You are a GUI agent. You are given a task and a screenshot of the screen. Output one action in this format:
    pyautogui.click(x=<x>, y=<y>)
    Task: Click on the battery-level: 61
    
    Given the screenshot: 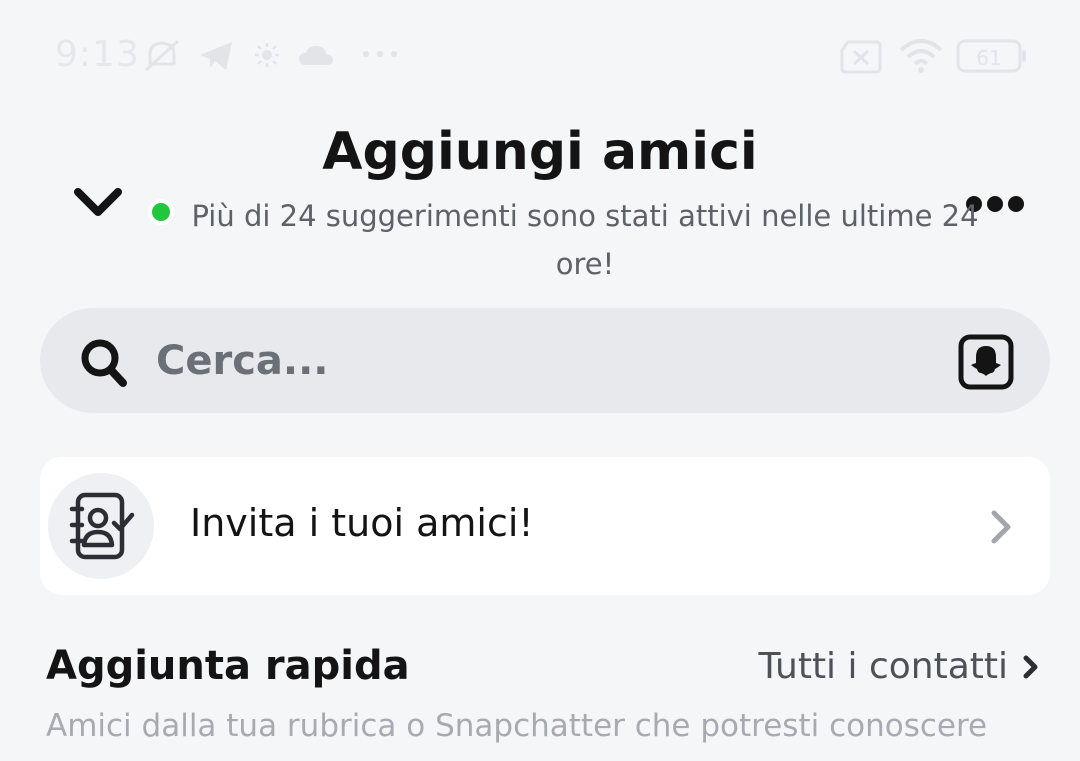 What is the action you would take?
    pyautogui.click(x=988, y=58)
    